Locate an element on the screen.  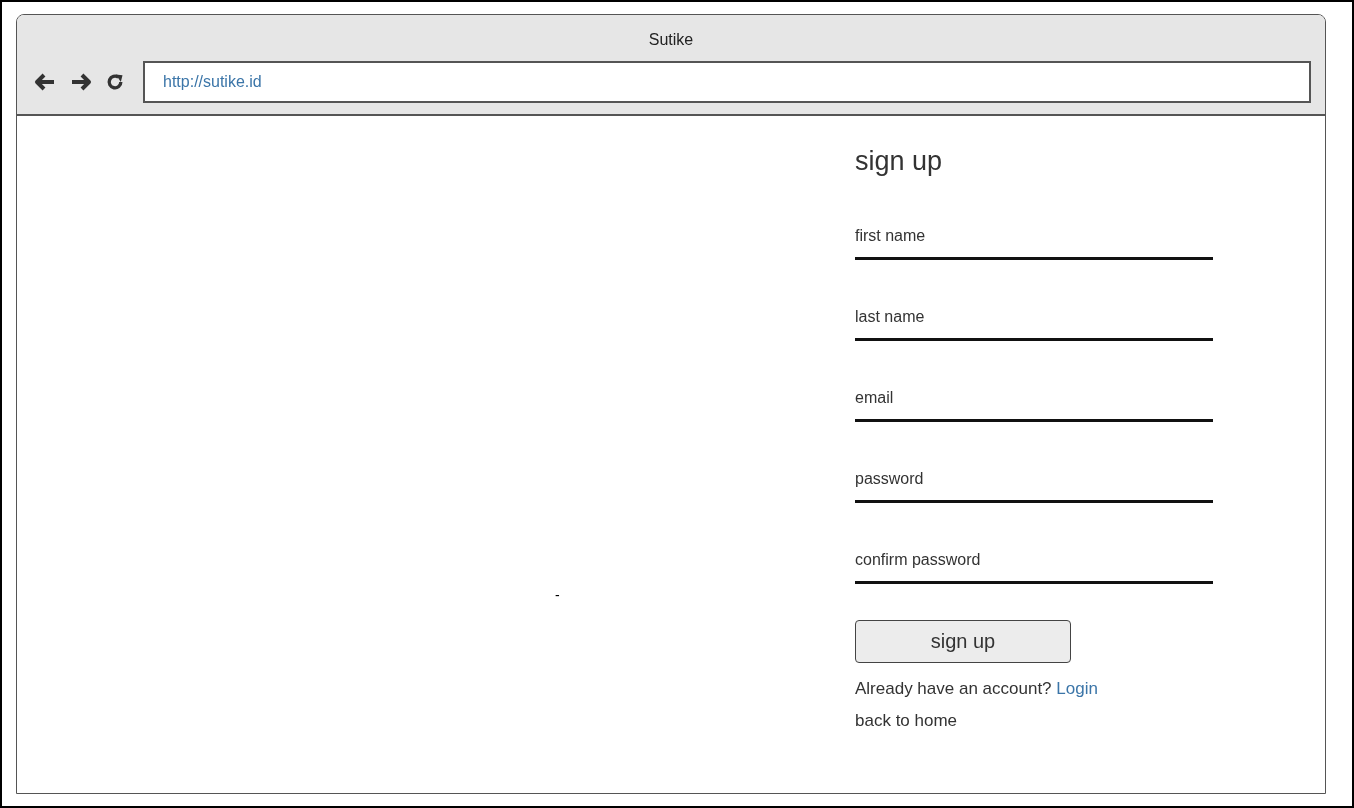
stray-mark: - is located at coordinates (557, 595).